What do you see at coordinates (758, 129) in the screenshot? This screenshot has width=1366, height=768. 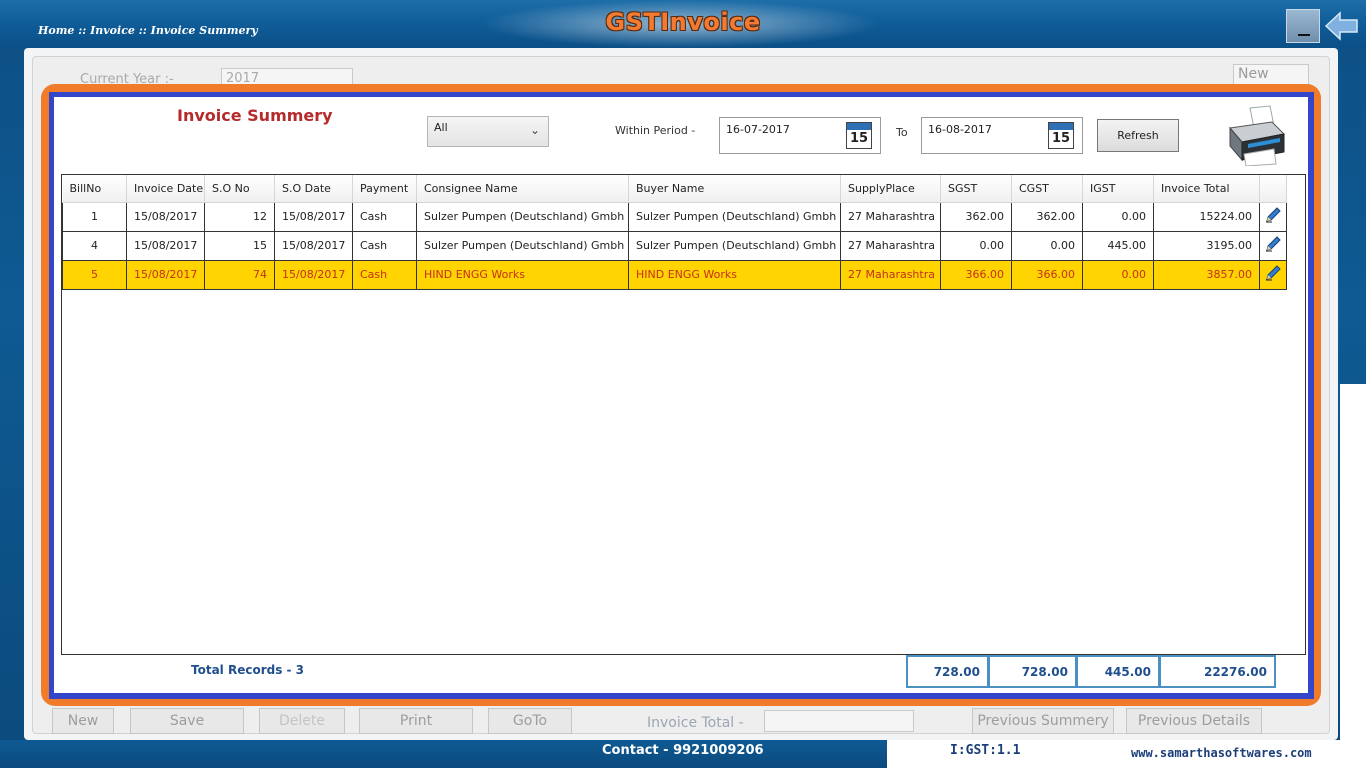 I see `from-date-value: 16-07-2017` at bounding box center [758, 129].